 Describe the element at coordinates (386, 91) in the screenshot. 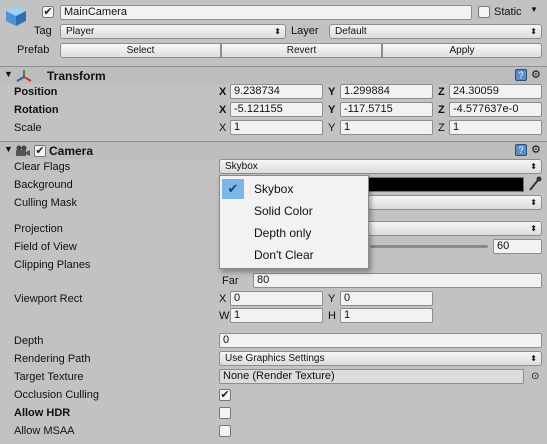

I see `position-y-field: 1.299884` at that location.